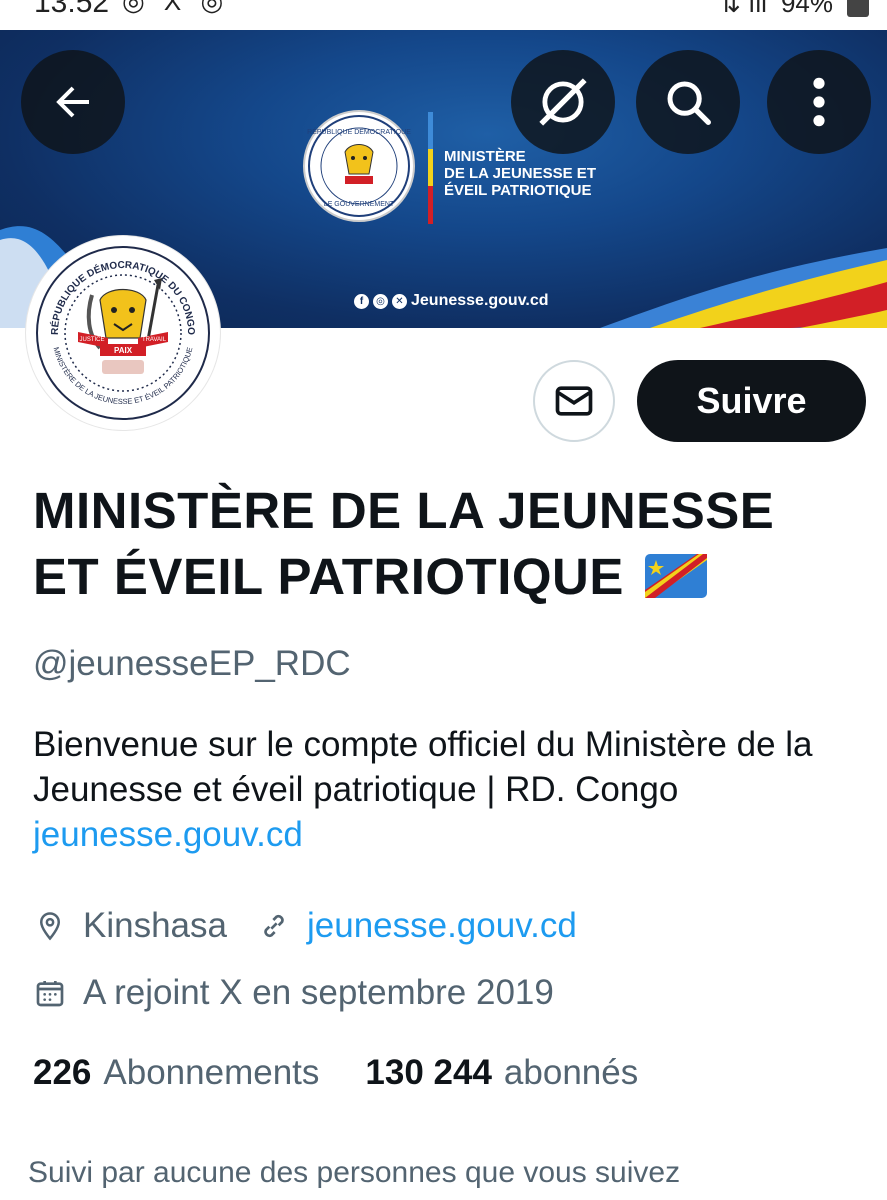 This screenshot has width=887, height=1200. What do you see at coordinates (305, 926) in the screenshot?
I see `profile-meta-location: Kinshasa jeunesse.gouv.cd` at bounding box center [305, 926].